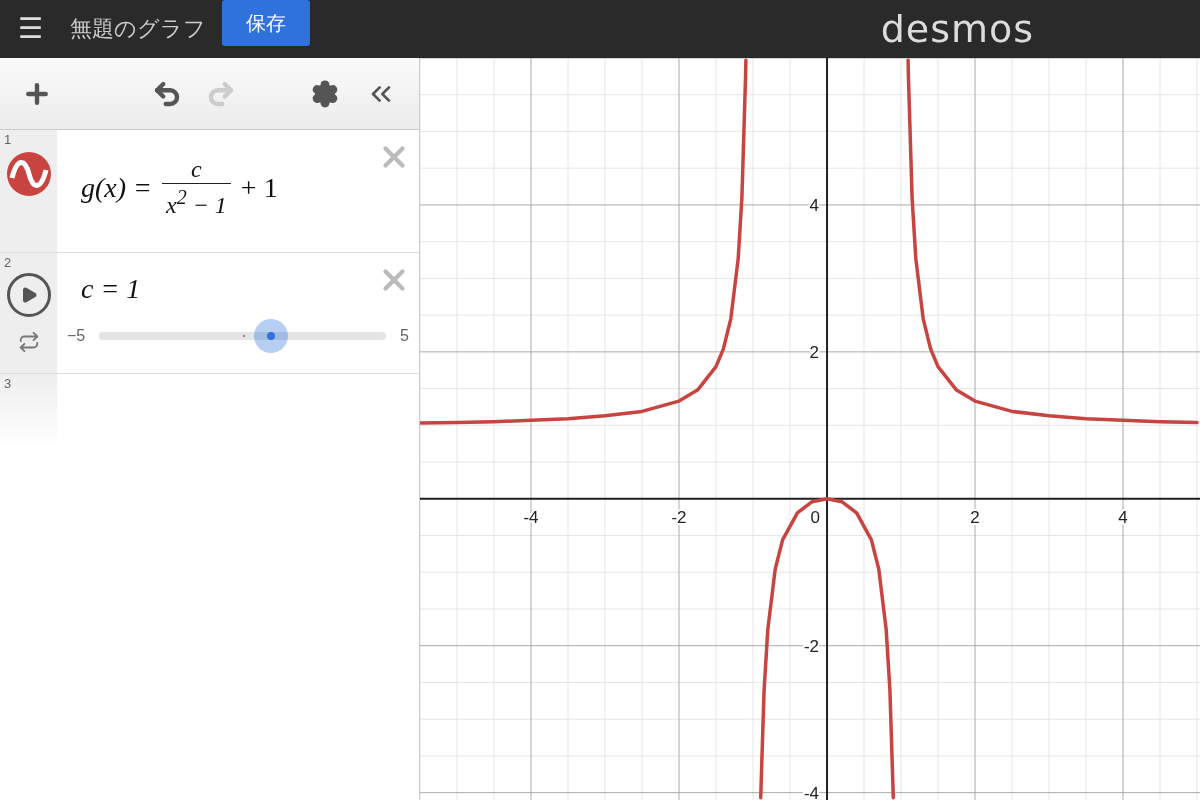 This screenshot has height=800, width=1200. Describe the element at coordinates (8, 139) in the screenshot. I see `row-number: 1` at that location.